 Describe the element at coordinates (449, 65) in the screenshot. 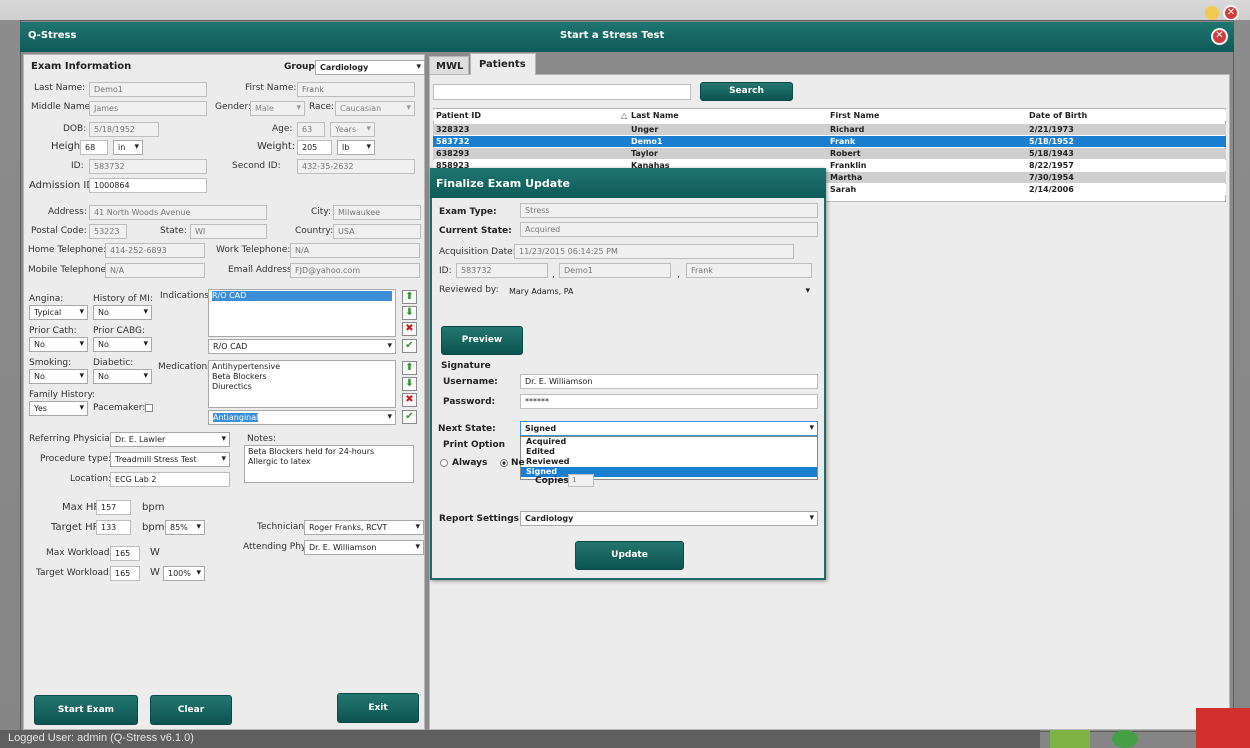

I see `tab-mwl: MWL` at that location.